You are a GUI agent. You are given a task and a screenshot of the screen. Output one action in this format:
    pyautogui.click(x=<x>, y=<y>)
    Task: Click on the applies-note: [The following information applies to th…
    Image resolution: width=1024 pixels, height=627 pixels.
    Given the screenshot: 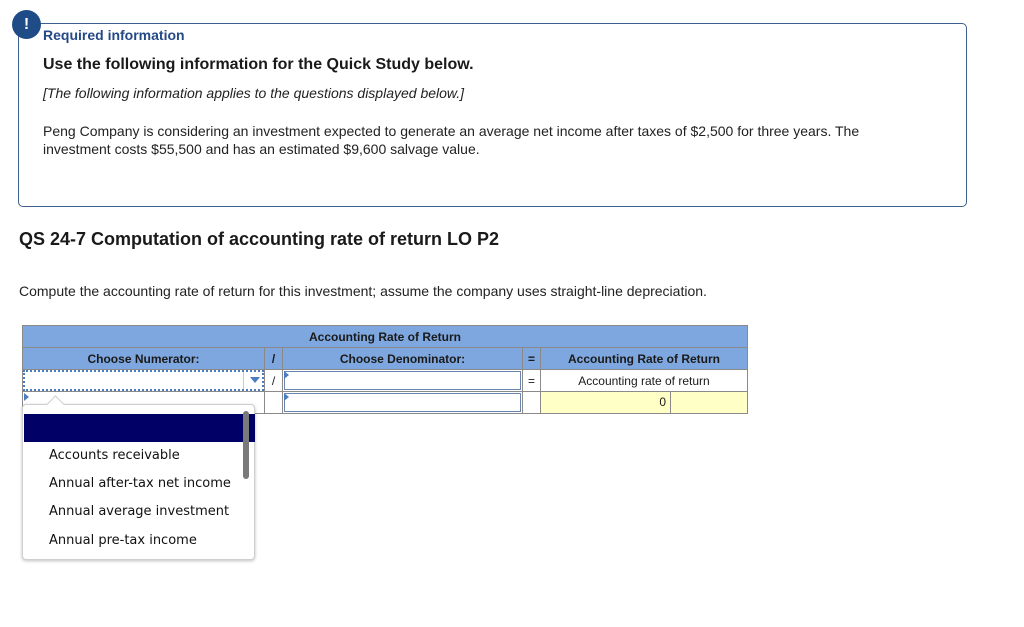 What is the action you would take?
    pyautogui.click(x=254, y=93)
    